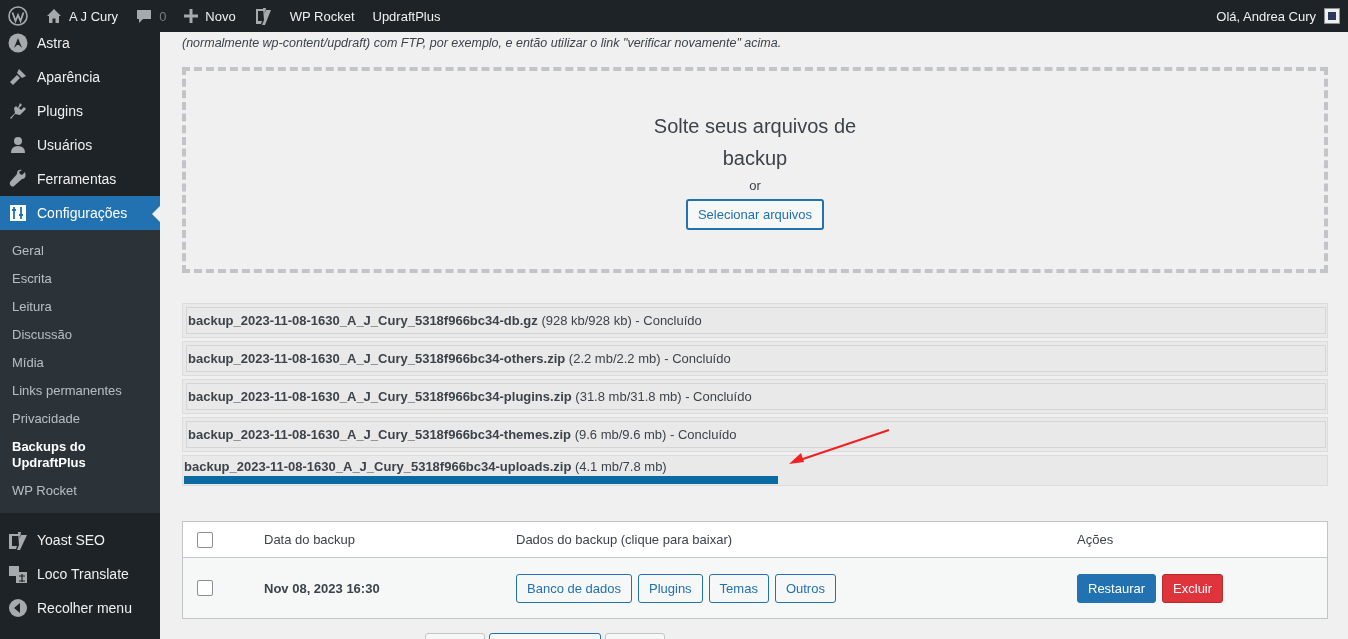 The image size is (1348, 639). What do you see at coordinates (80, 419) in the screenshot?
I see `submenu-item: Privacidade` at bounding box center [80, 419].